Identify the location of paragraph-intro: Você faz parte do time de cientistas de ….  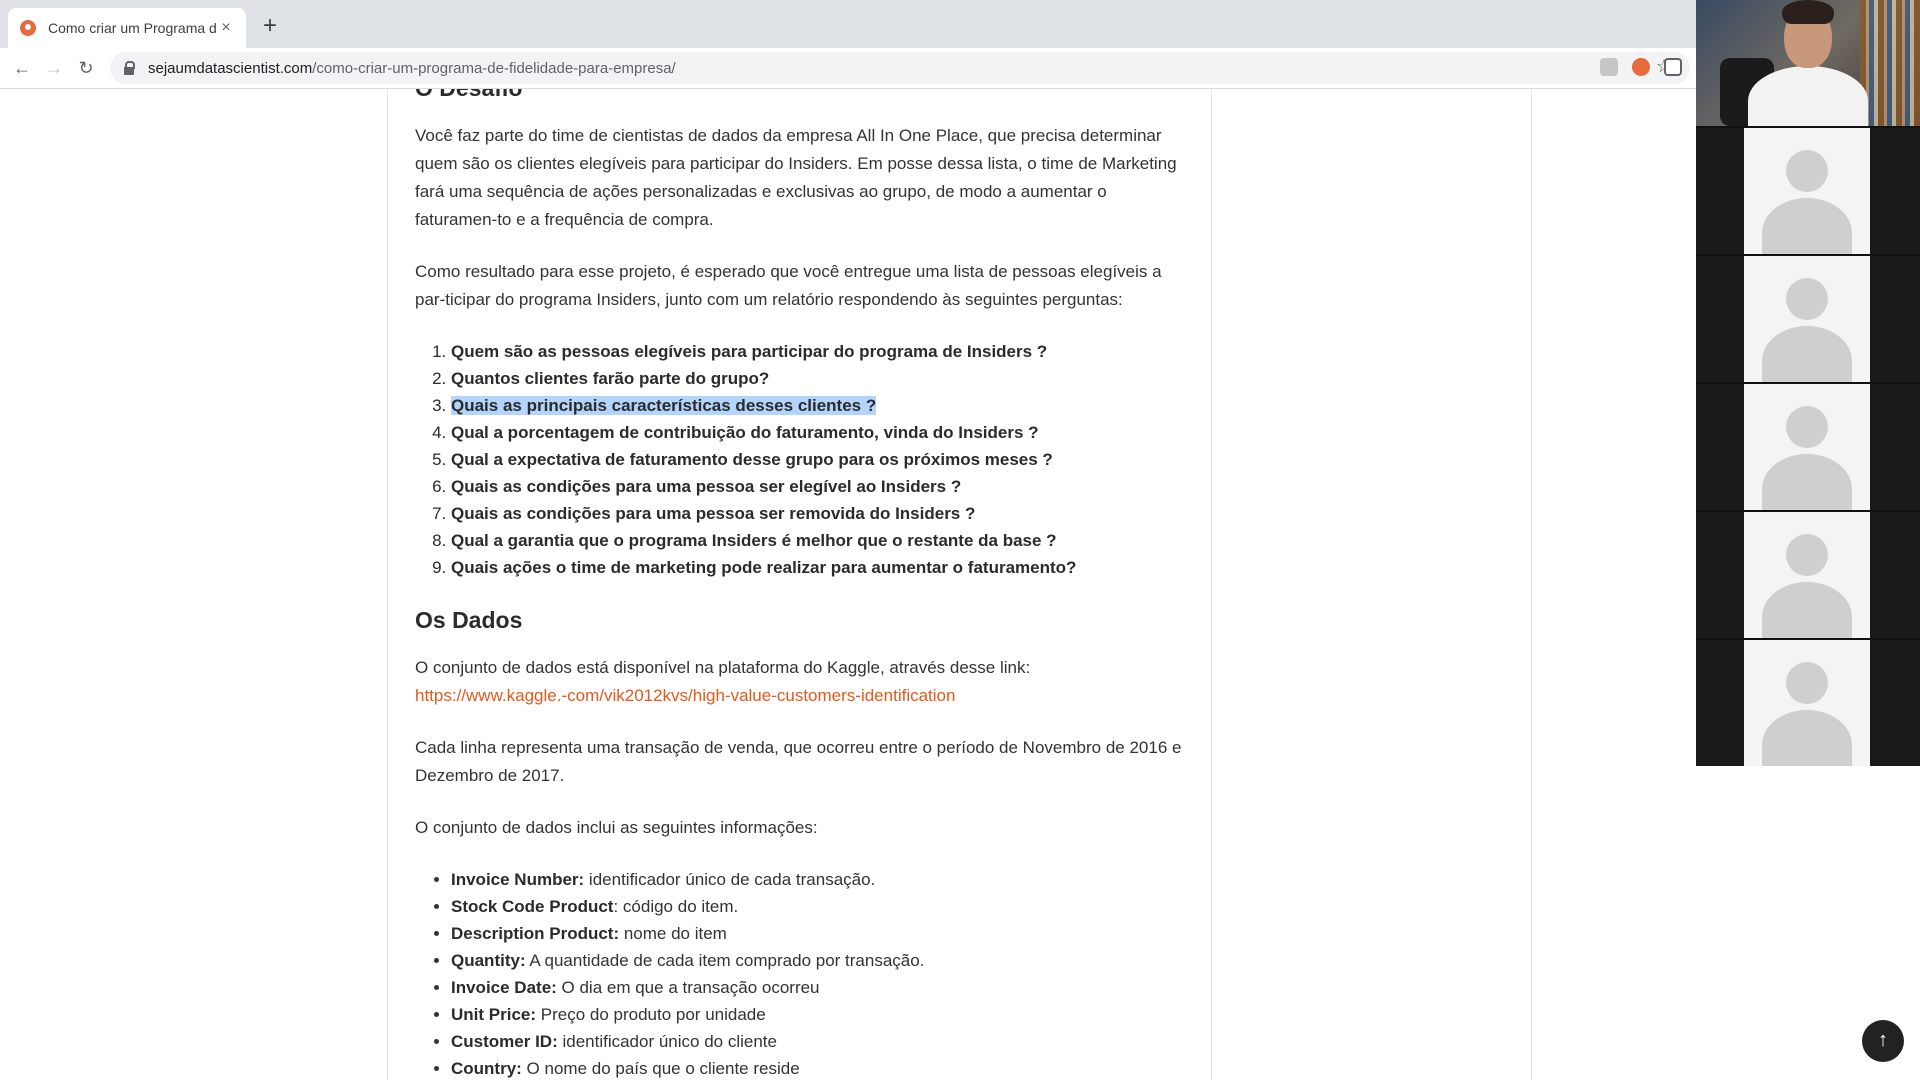
(796, 177).